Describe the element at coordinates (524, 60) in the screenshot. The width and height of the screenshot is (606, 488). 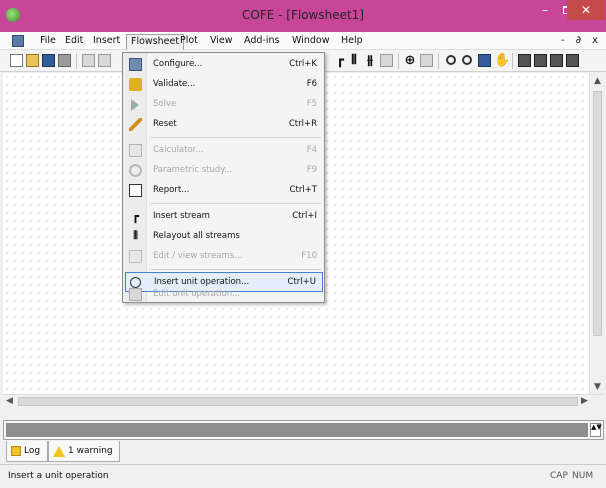
I see `print-icon` at that location.